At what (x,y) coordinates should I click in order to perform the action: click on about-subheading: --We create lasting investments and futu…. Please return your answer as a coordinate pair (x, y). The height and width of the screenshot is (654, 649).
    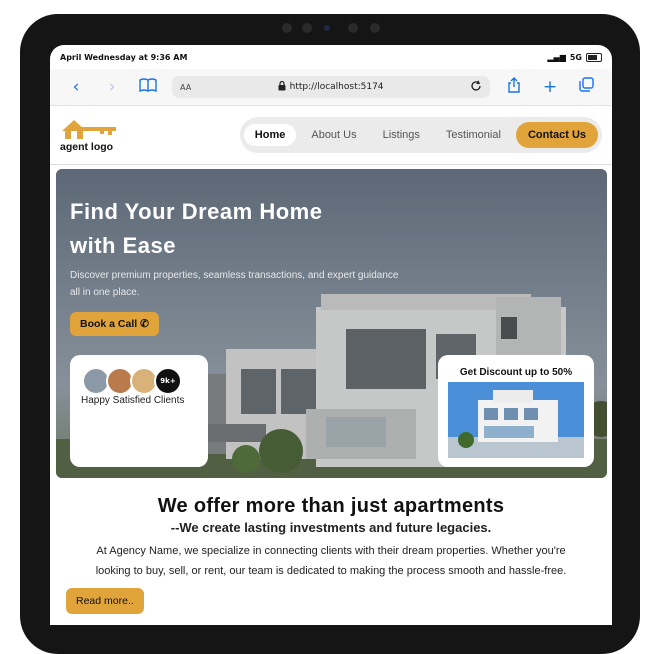
    Looking at the image, I should click on (331, 527).